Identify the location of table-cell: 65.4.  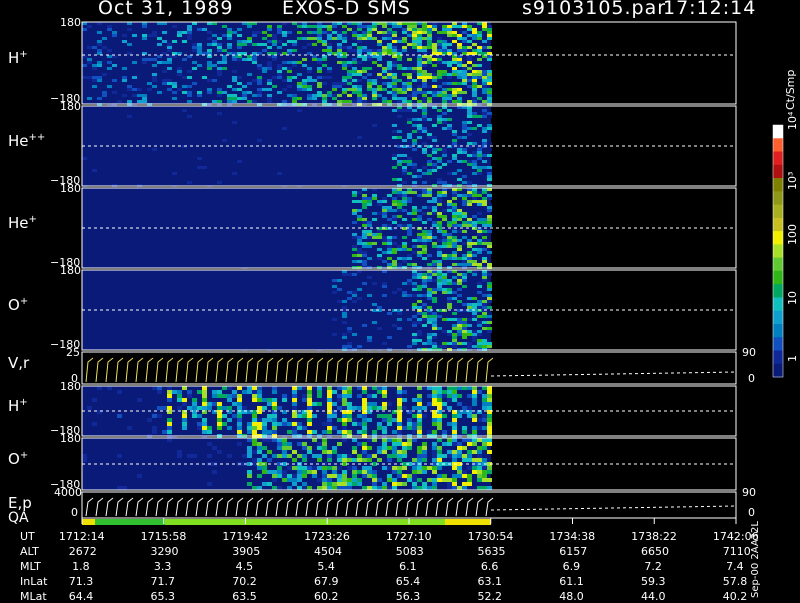
(408, 581).